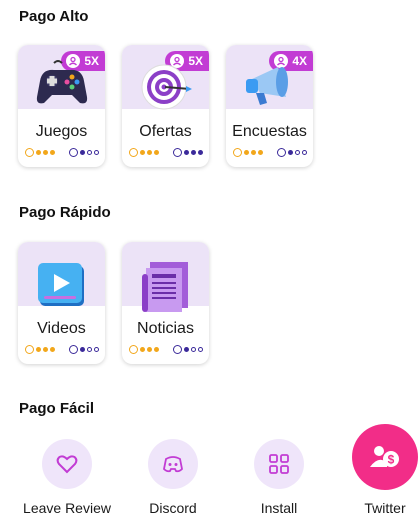 The image size is (420, 521). Describe the element at coordinates (166, 87) in the screenshot. I see `target-icon` at that location.